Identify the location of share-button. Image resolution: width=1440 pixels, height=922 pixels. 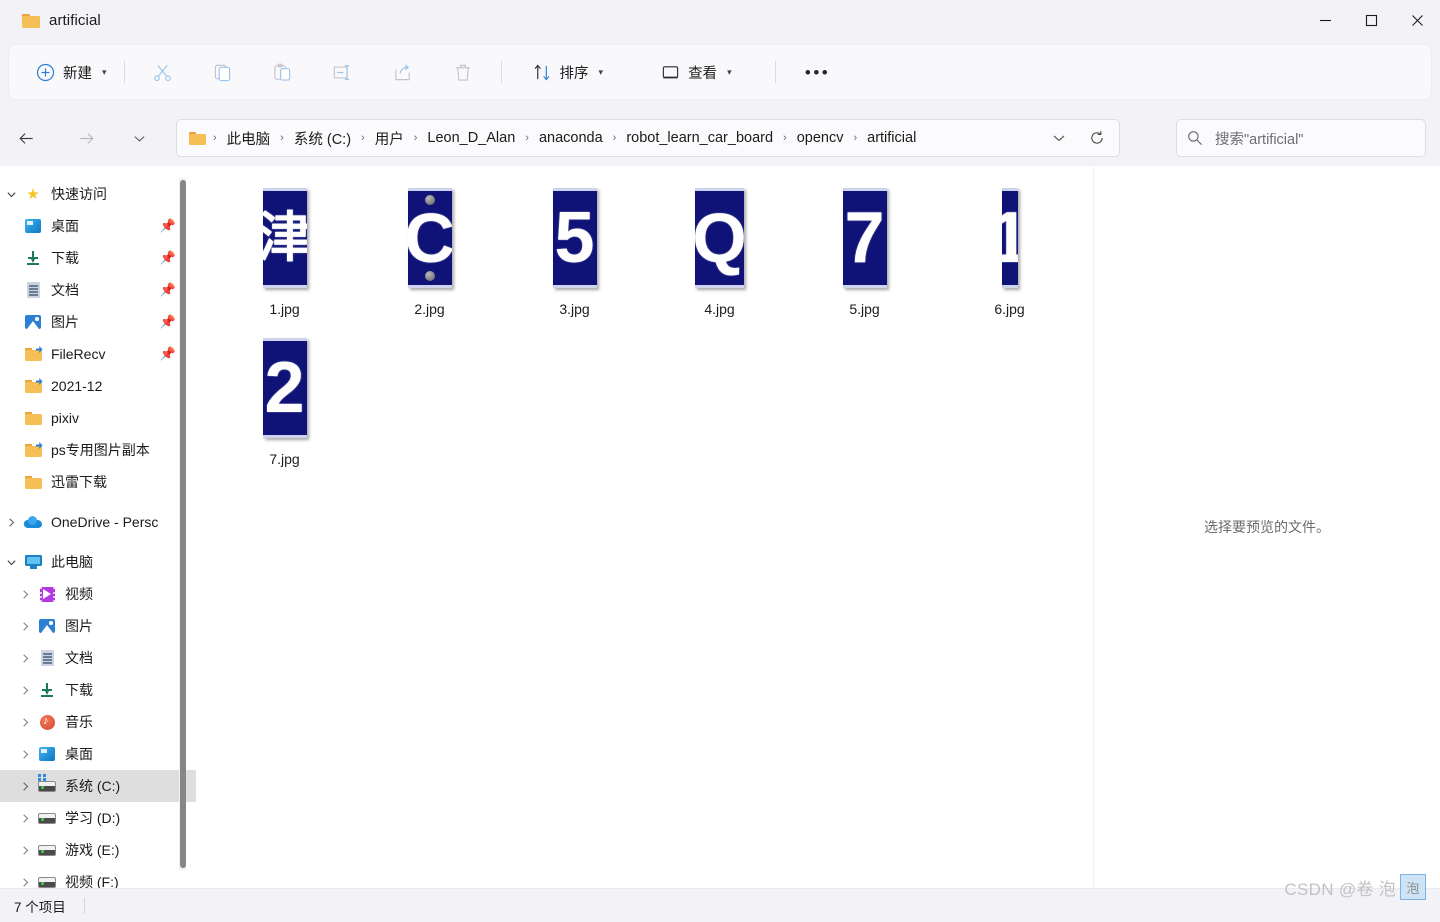
(403, 72).